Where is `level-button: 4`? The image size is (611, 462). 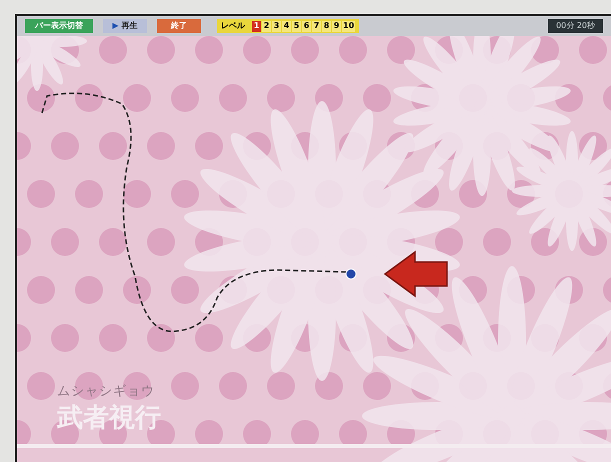
level-button: 4 is located at coordinates (286, 26).